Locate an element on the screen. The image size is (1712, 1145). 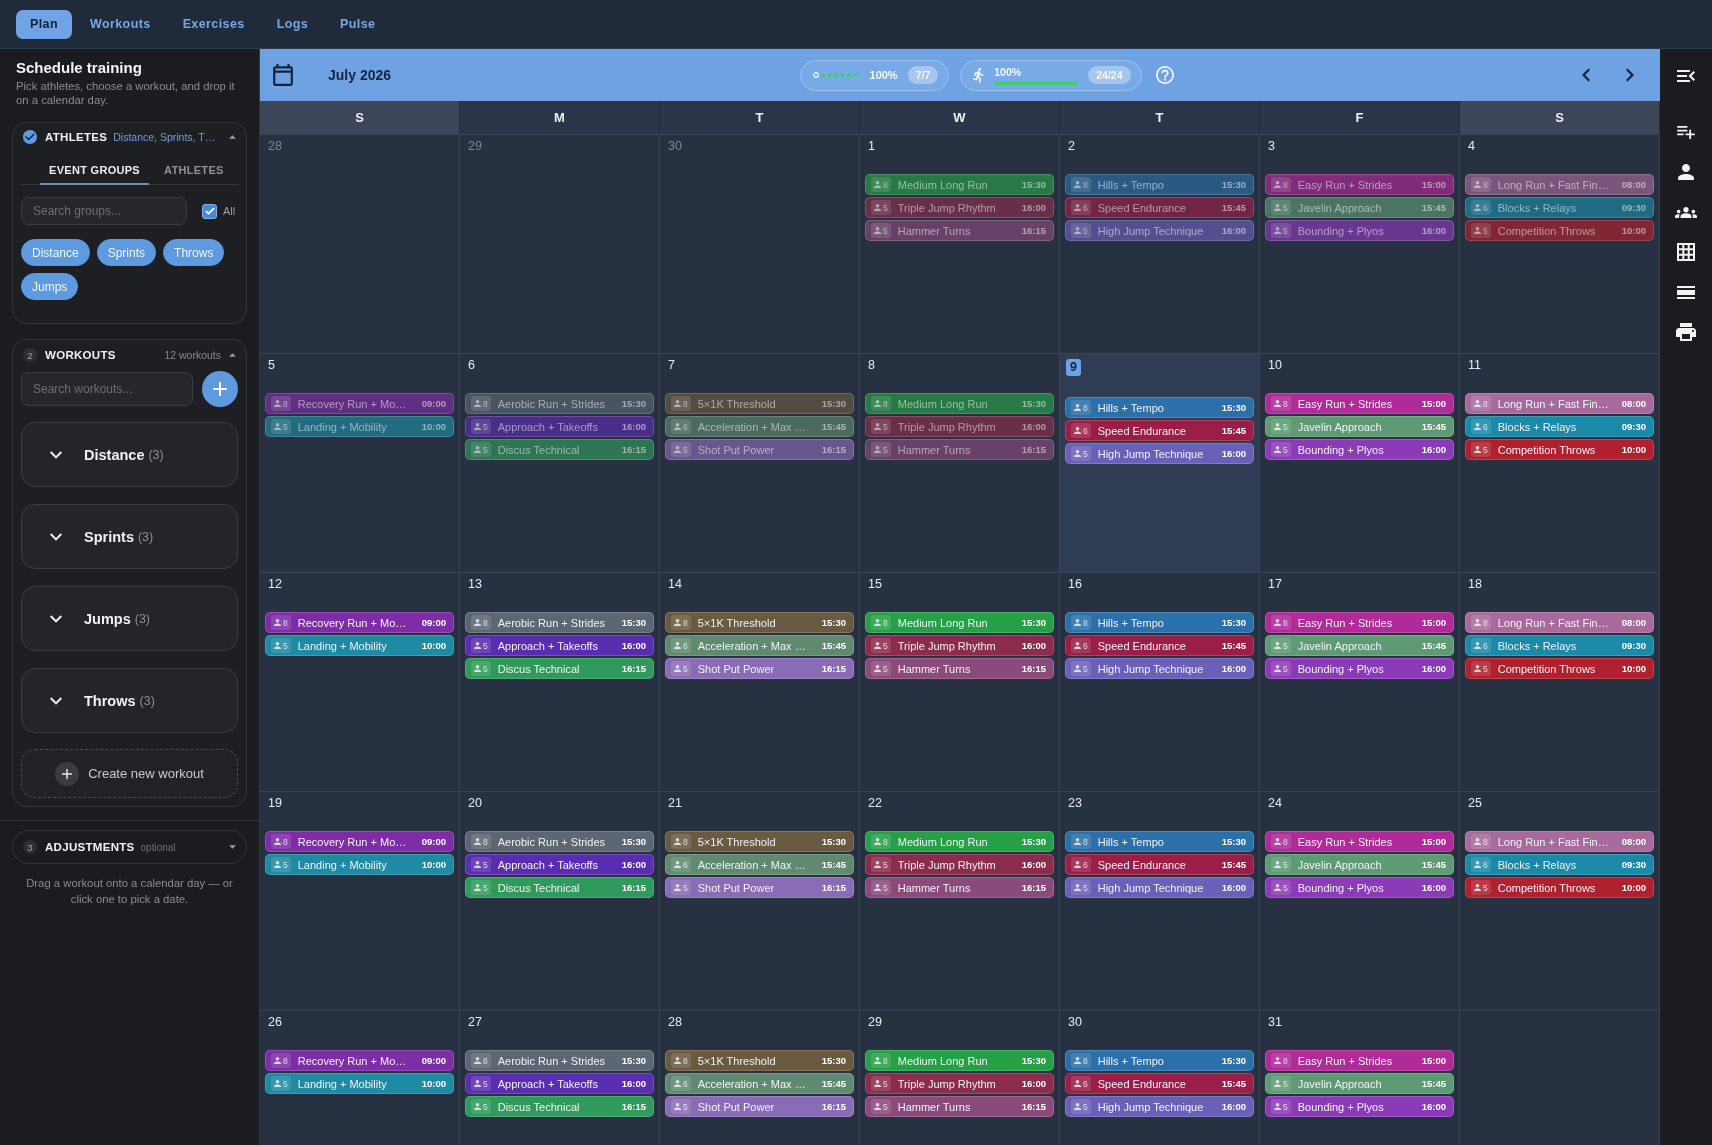
person-icon is located at coordinates (1686, 172).